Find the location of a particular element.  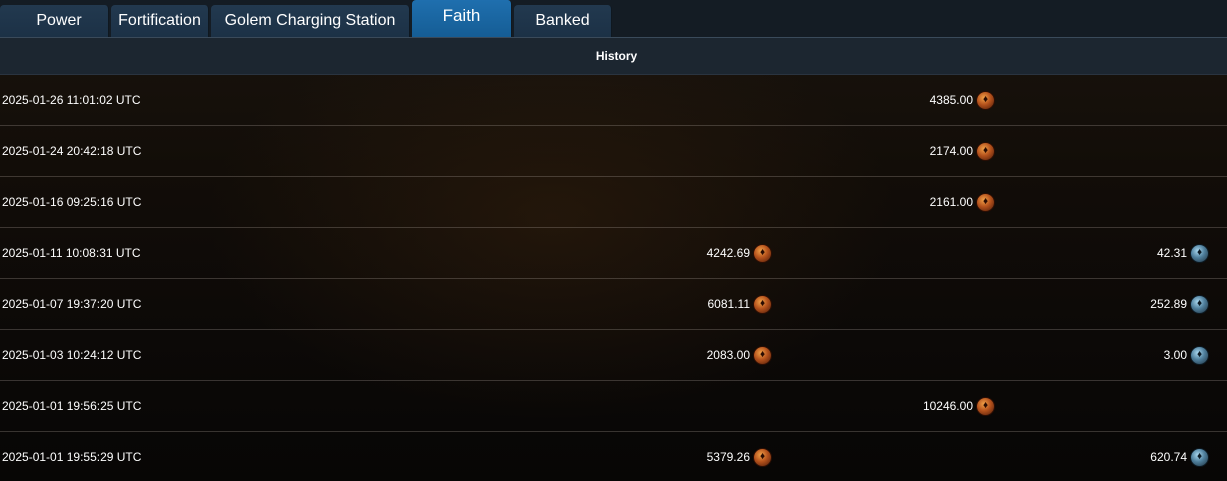

row-date: 2025-01-01 19:55:29 UTC is located at coordinates (72, 457).